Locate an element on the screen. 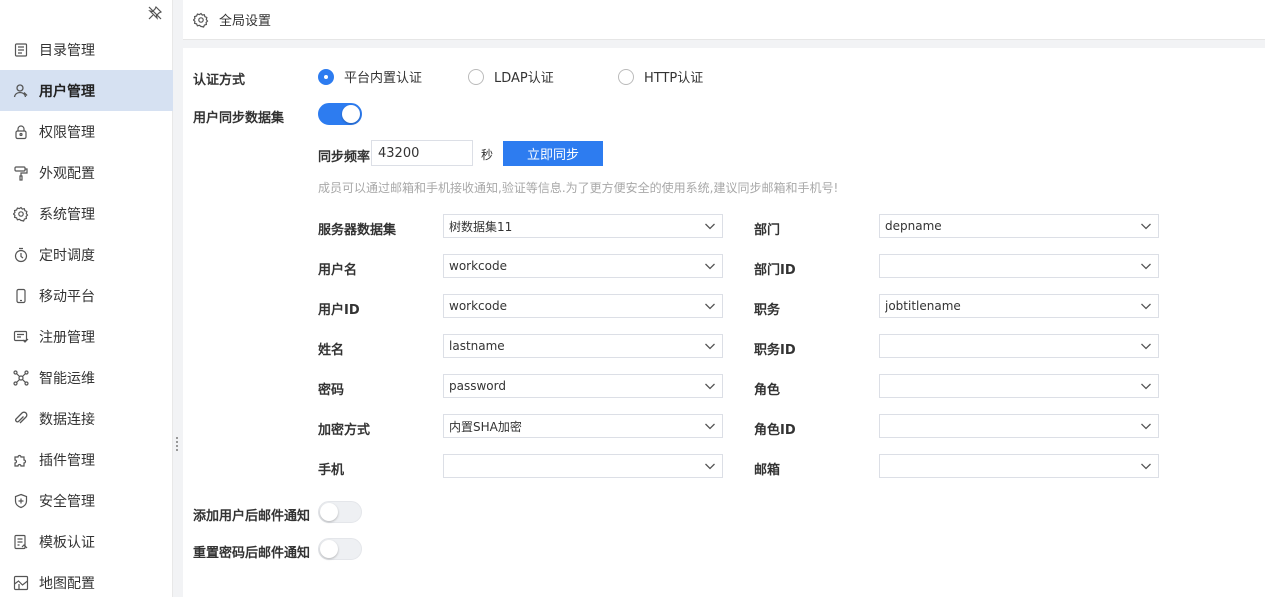  select-value: password is located at coordinates (477, 386).